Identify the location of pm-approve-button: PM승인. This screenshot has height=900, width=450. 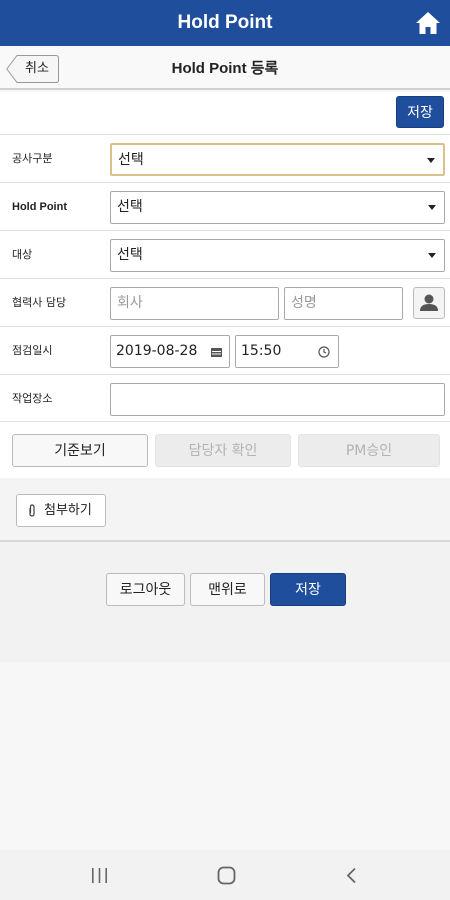
(369, 450).